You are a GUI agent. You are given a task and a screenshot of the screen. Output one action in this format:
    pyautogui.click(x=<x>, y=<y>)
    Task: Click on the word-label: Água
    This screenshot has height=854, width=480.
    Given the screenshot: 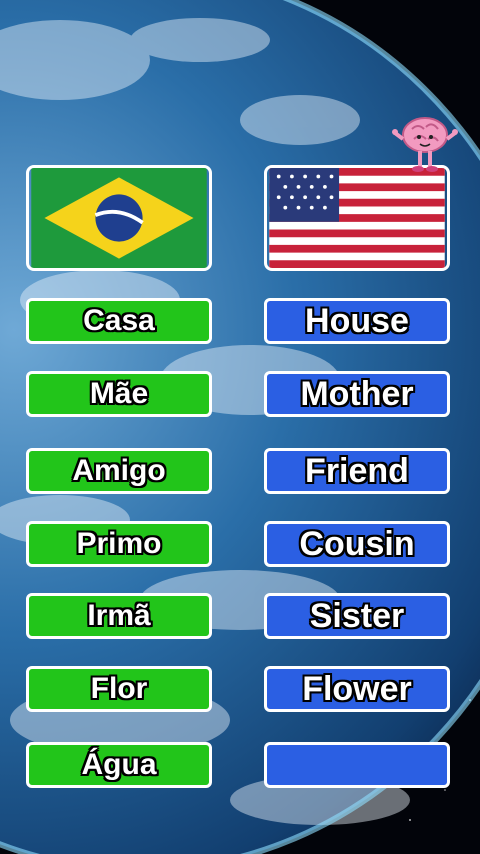 What is the action you would take?
    pyautogui.click(x=119, y=764)
    